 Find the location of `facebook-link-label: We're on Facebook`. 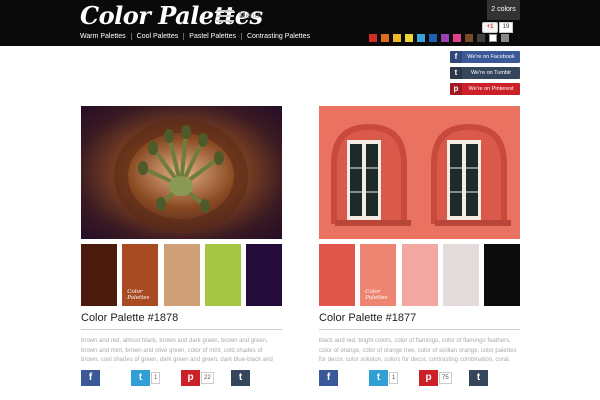

facebook-link-label: We're on Facebook is located at coordinates (491, 57).